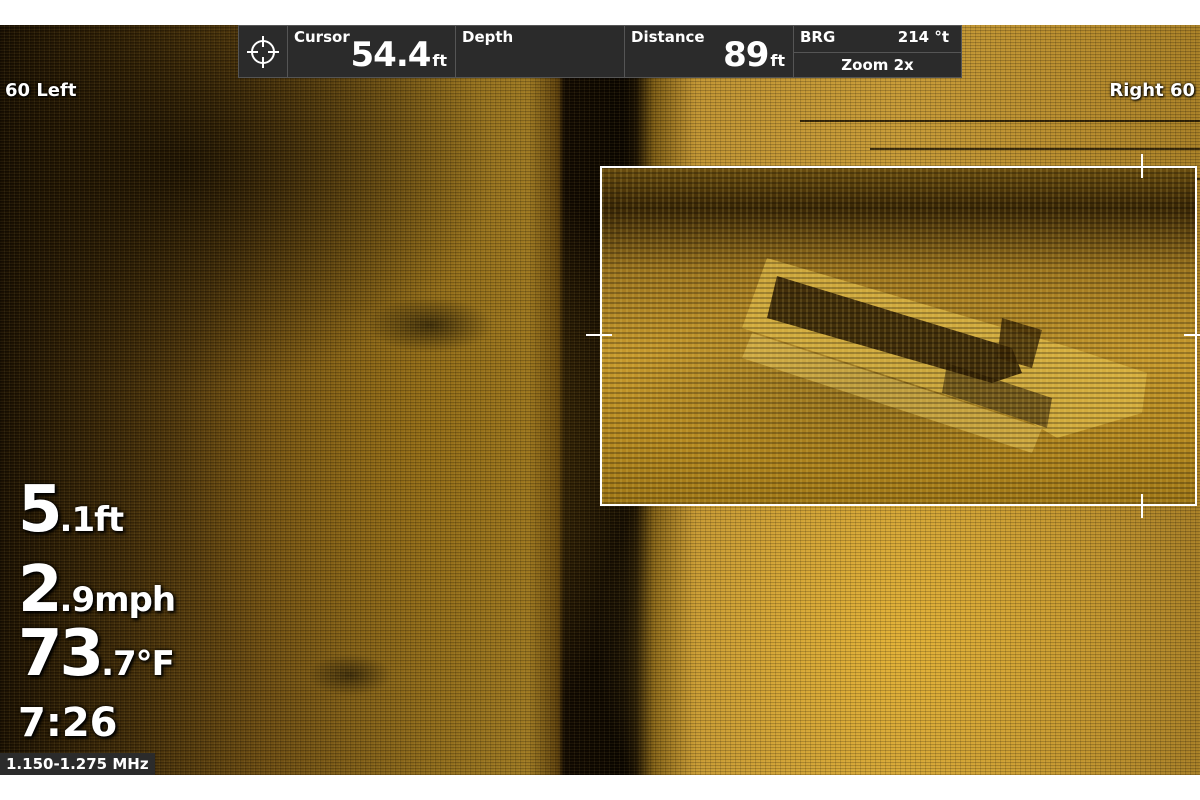  What do you see at coordinates (754, 55) in the screenshot?
I see `distance-value: 89 ft` at bounding box center [754, 55].